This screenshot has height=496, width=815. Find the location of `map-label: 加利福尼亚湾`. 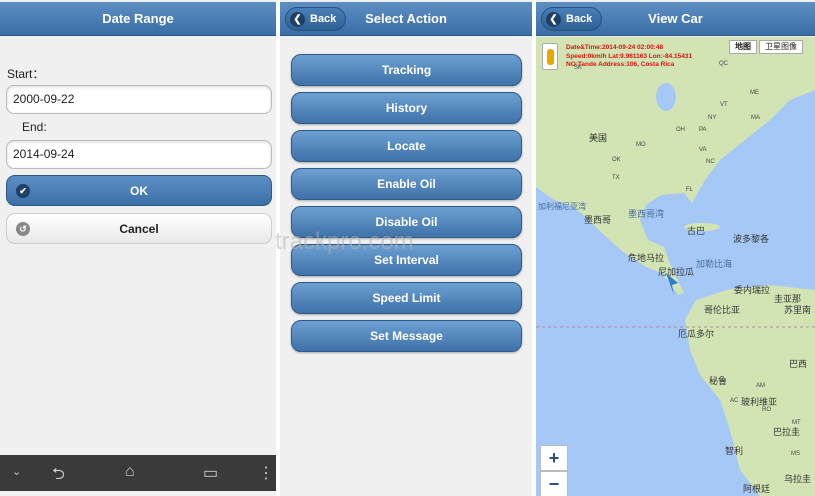

map-label: 加利福尼亚湾 is located at coordinates (562, 206).